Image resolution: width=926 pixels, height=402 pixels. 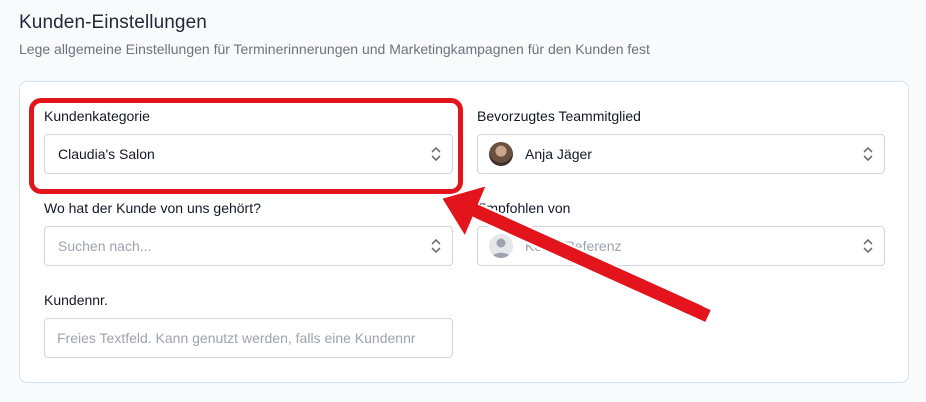 What do you see at coordinates (113, 22) in the screenshot?
I see `section-title: Kunden-Einstellungen` at bounding box center [113, 22].